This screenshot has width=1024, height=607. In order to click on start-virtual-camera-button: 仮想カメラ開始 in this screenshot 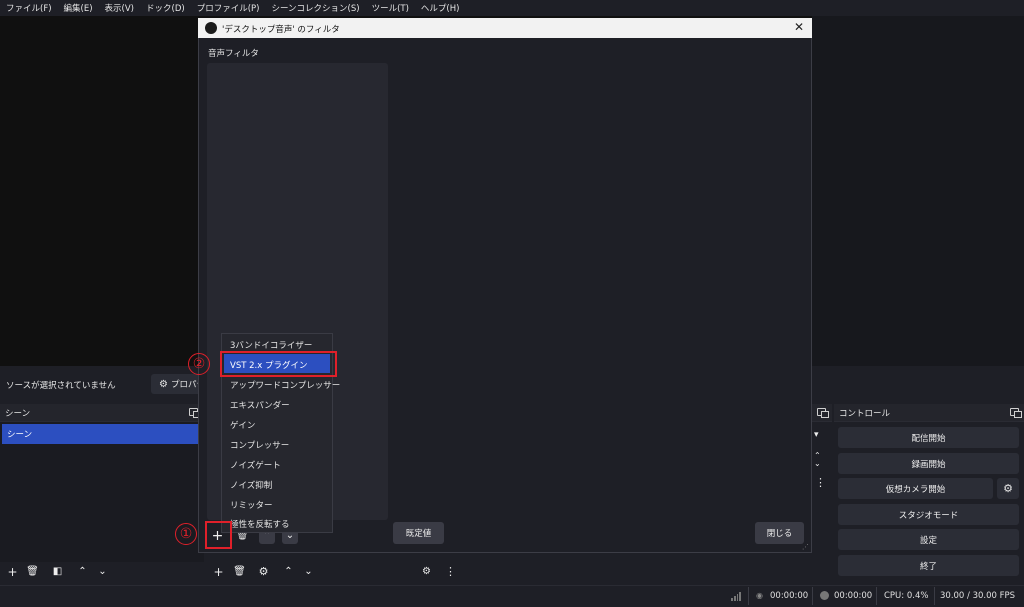, I will do `click(915, 488)`.